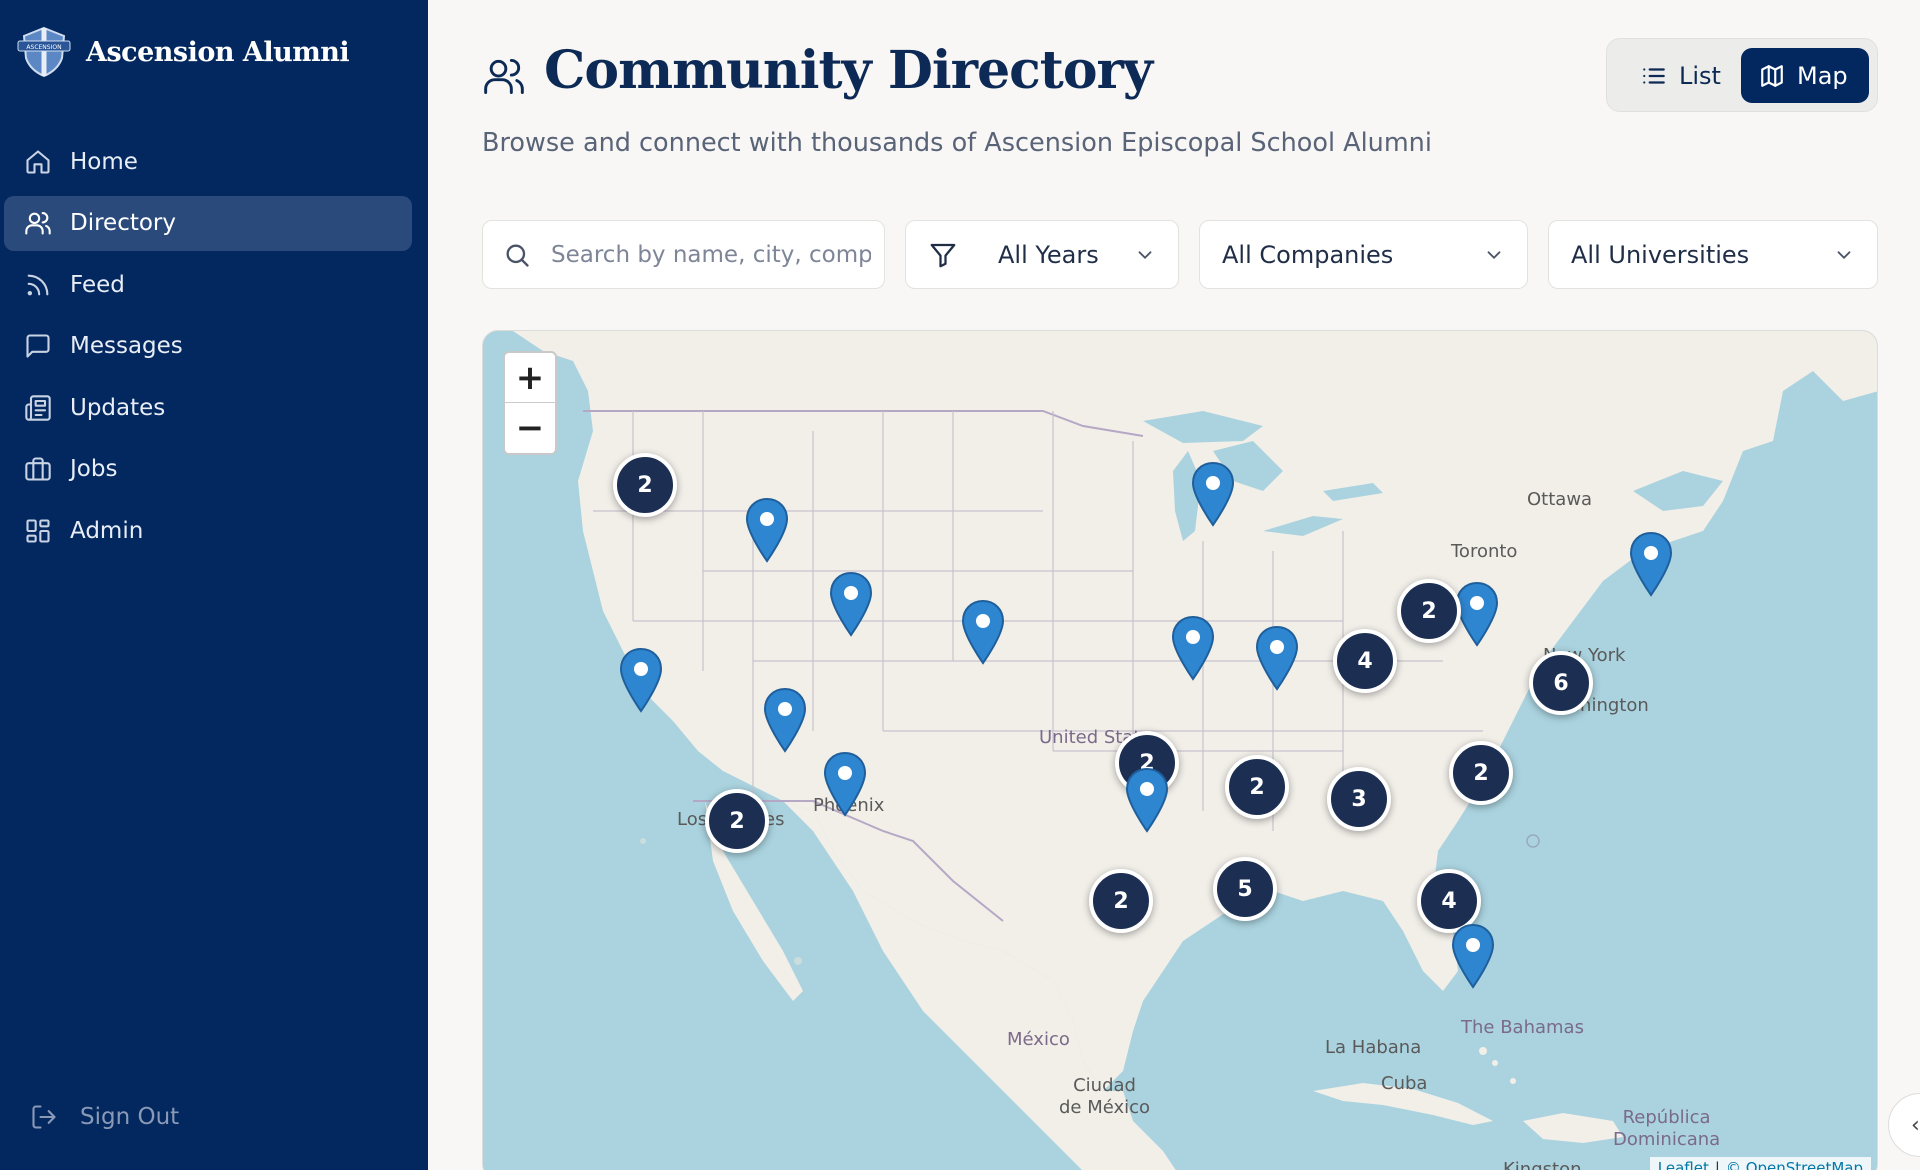  I want to click on map-cluster-indiana: 4, so click(1365, 661).